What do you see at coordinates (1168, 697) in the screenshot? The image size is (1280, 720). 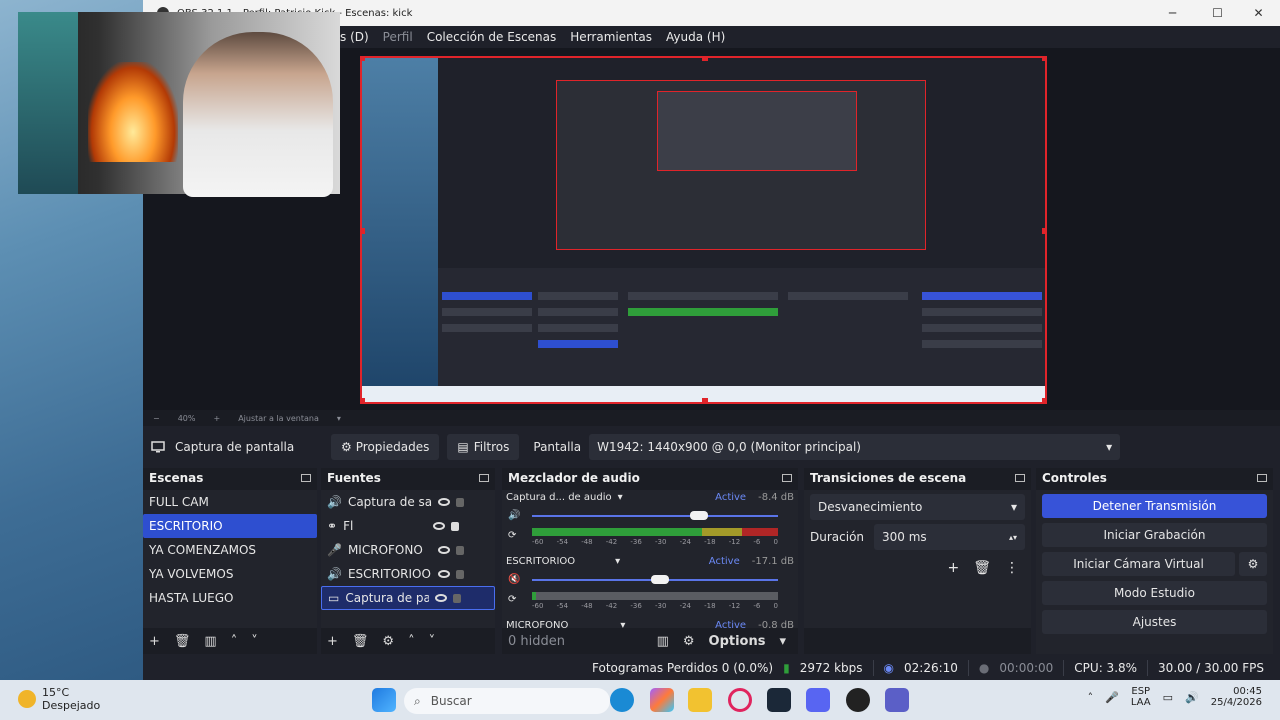 I see `network-icon: ▭` at bounding box center [1168, 697].